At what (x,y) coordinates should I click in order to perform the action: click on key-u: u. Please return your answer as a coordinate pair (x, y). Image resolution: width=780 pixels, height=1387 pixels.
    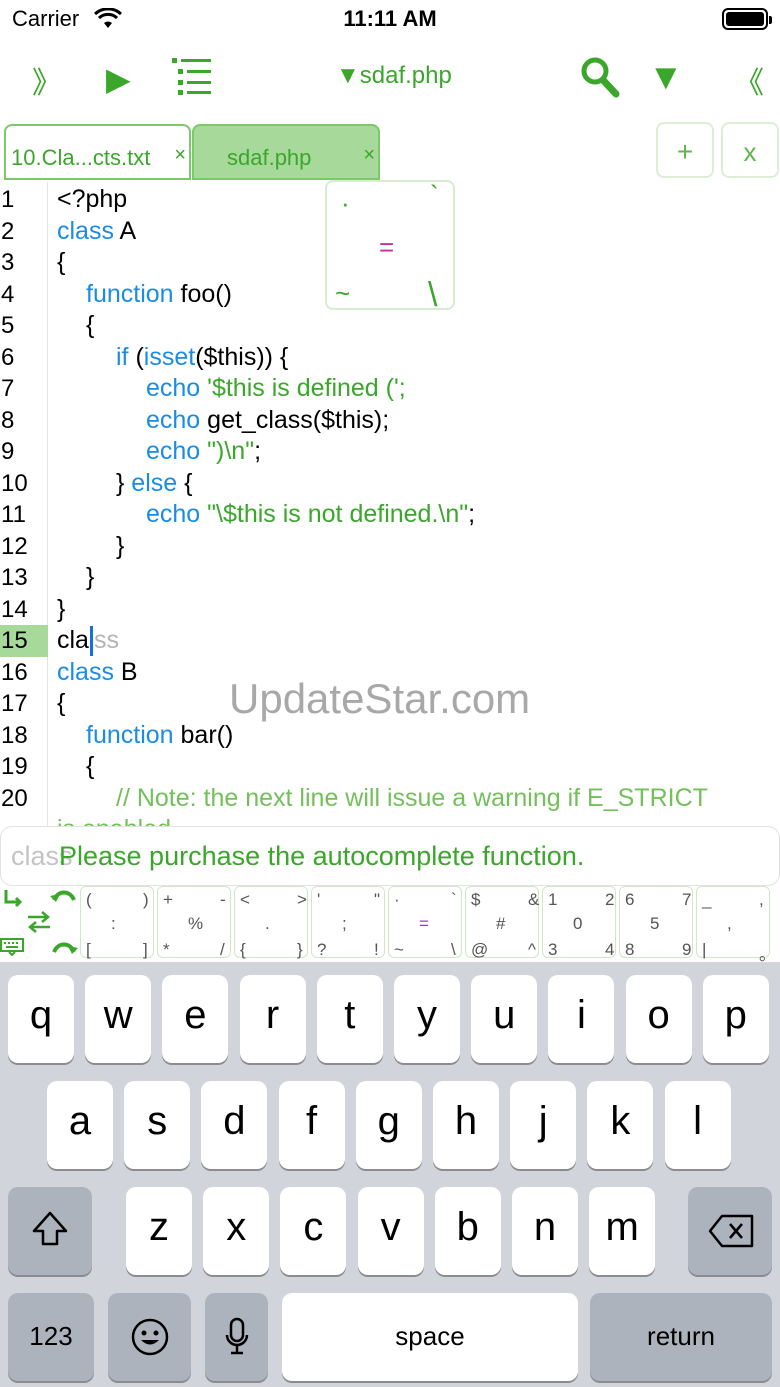
    Looking at the image, I should click on (504, 1019).